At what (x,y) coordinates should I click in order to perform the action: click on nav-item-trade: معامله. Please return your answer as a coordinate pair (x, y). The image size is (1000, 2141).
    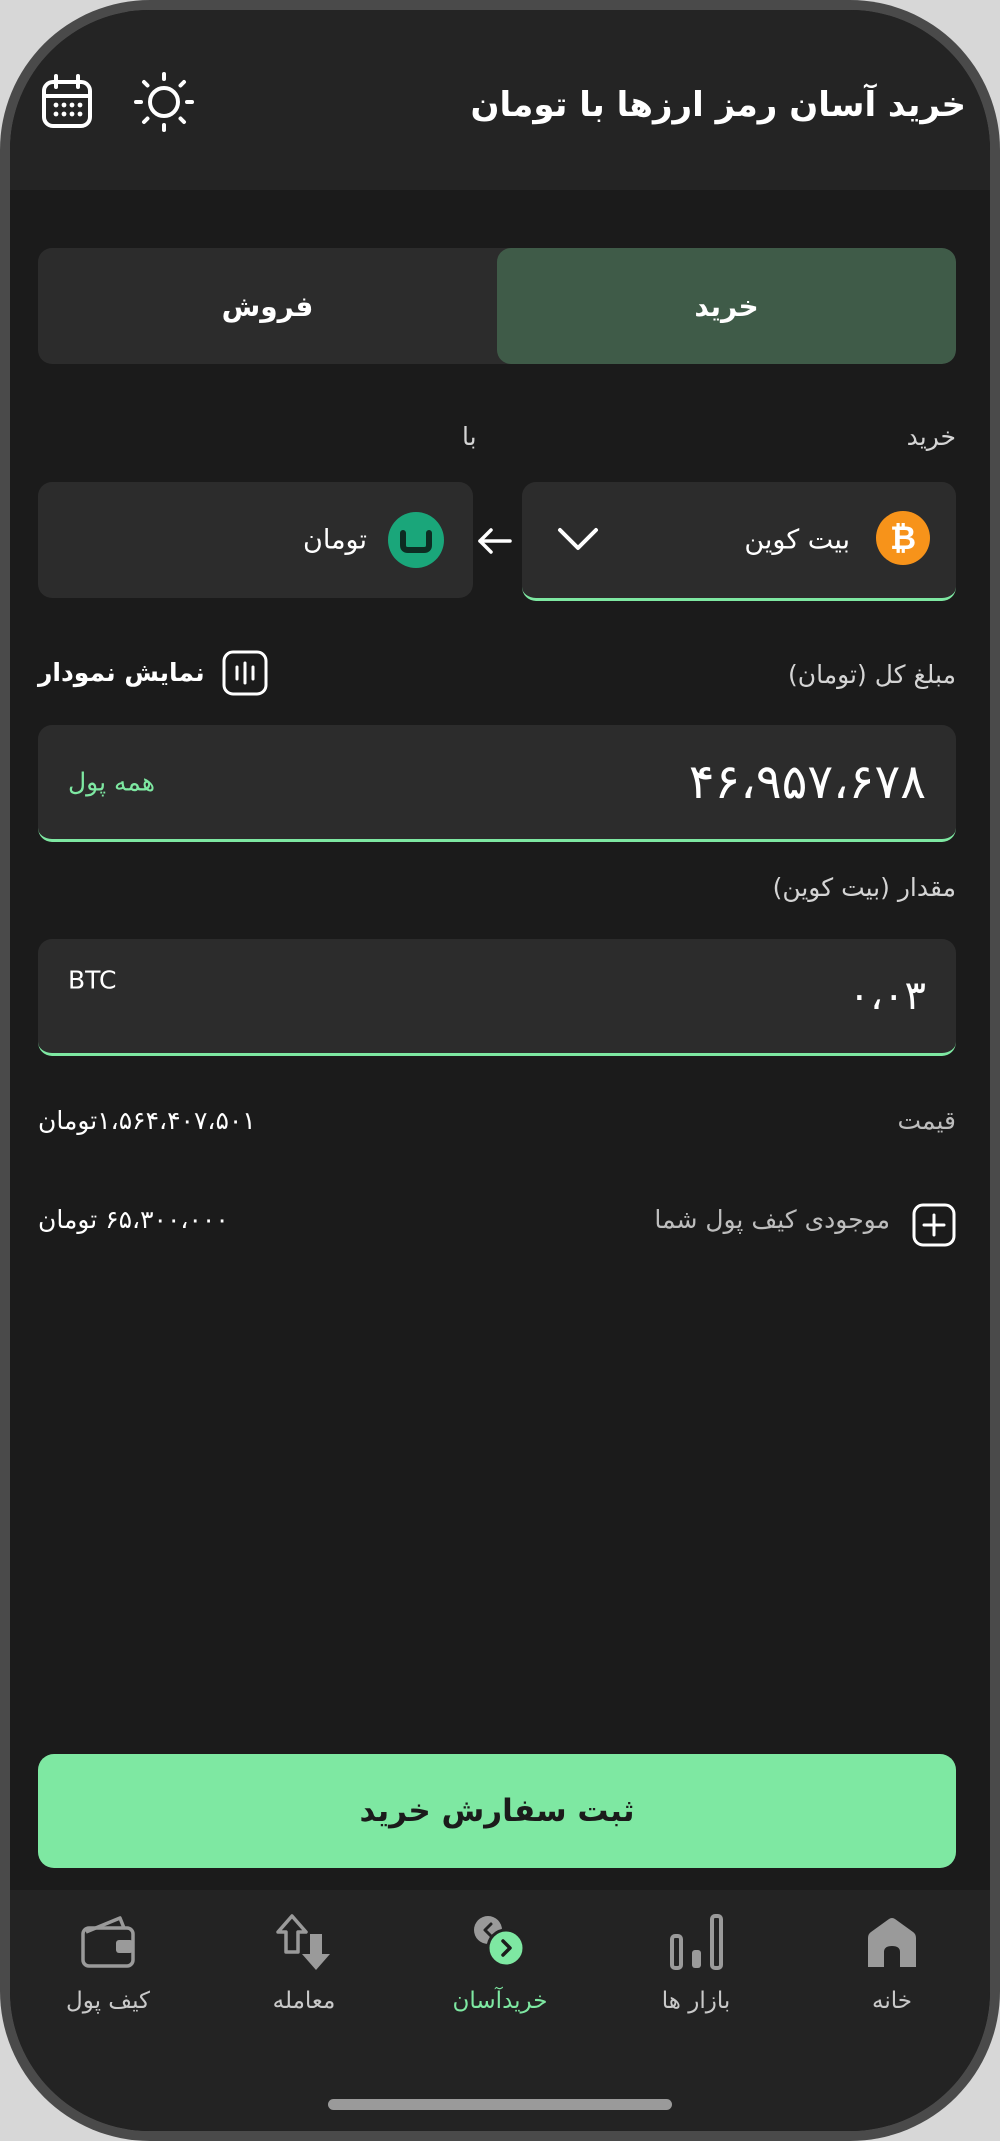
    Looking at the image, I should click on (304, 1970).